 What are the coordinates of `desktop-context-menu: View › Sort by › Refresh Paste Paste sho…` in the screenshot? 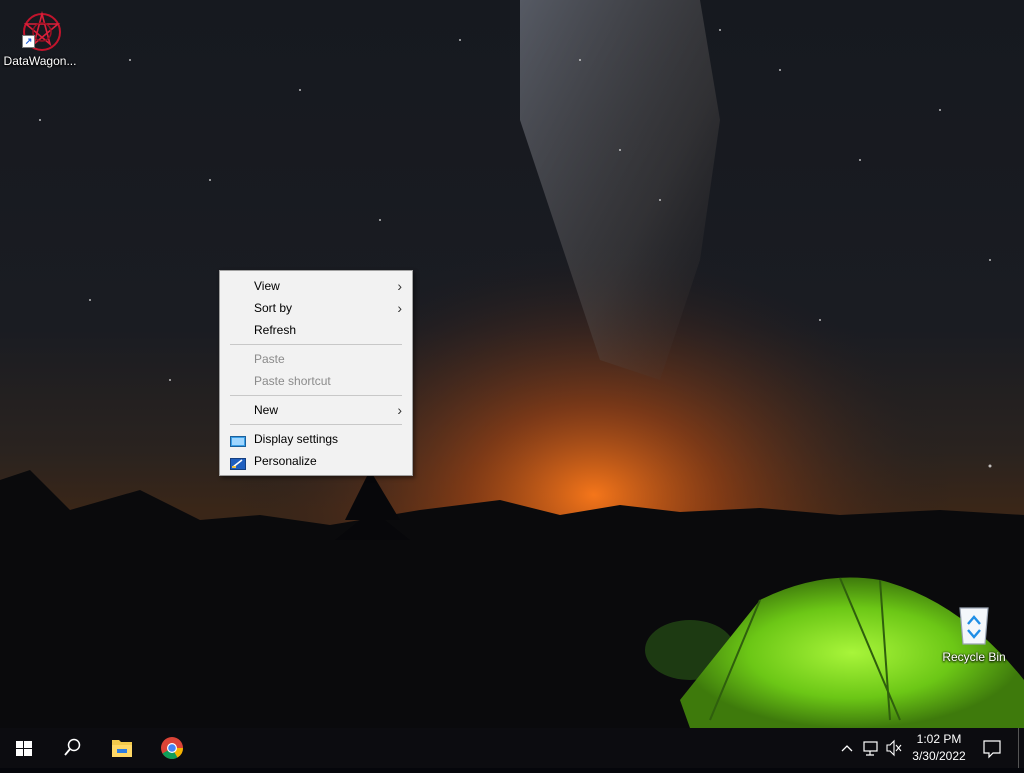 It's located at (316, 373).